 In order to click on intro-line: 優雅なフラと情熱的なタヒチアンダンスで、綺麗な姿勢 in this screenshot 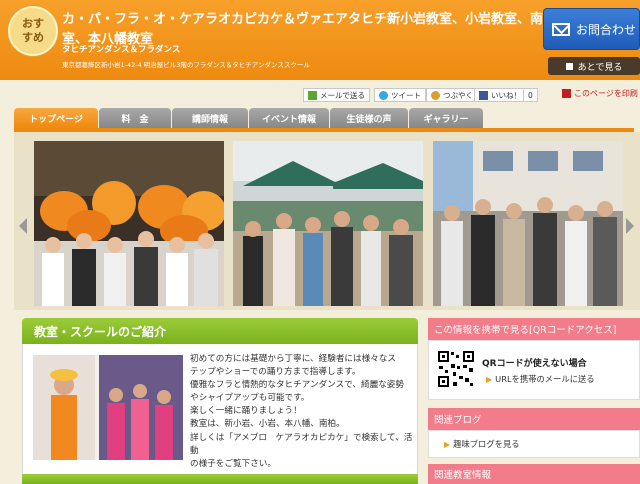, I will do `click(297, 385)`.